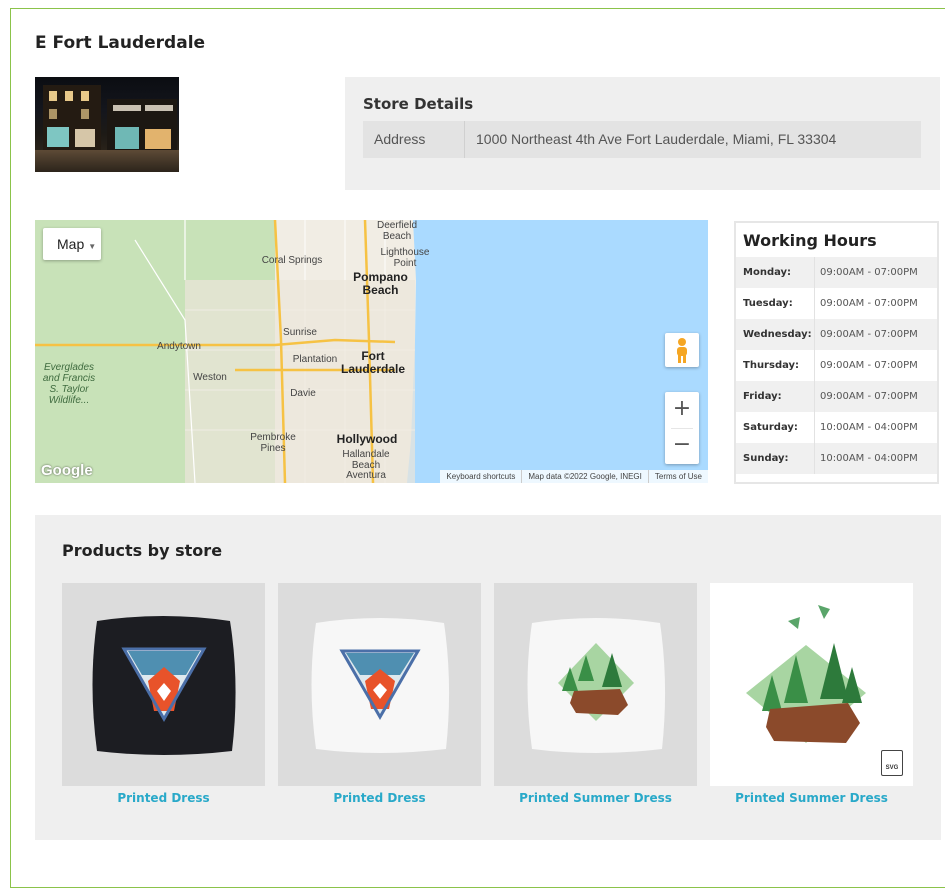 The image size is (945, 888). What do you see at coordinates (677, 476) in the screenshot?
I see `terms-of-use-link: Terms of Use` at bounding box center [677, 476].